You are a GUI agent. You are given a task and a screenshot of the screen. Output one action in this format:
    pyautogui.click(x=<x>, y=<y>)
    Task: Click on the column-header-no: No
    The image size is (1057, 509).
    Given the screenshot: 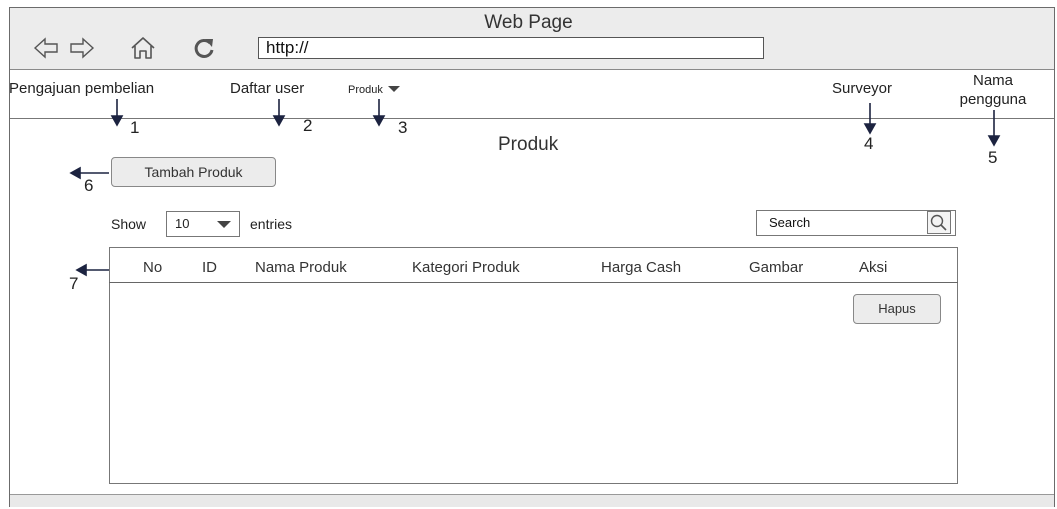 What is the action you would take?
    pyautogui.click(x=153, y=267)
    